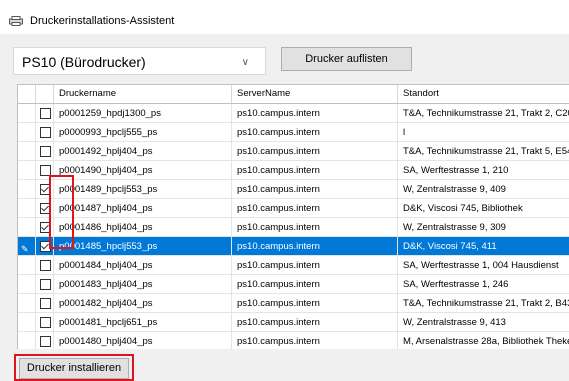 Image resolution: width=569 pixels, height=381 pixels. What do you see at coordinates (143, 151) in the screenshot?
I see `printer-name-cell: p0001492_hplj404_ps` at bounding box center [143, 151].